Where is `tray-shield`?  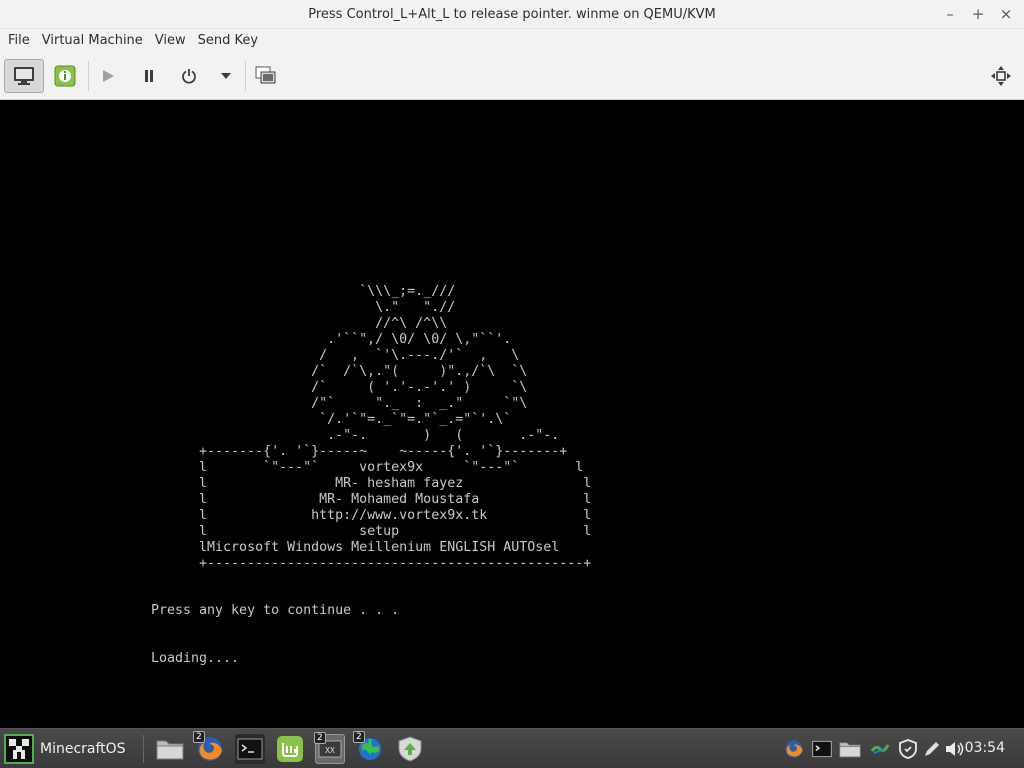 tray-shield is located at coordinates (908, 749).